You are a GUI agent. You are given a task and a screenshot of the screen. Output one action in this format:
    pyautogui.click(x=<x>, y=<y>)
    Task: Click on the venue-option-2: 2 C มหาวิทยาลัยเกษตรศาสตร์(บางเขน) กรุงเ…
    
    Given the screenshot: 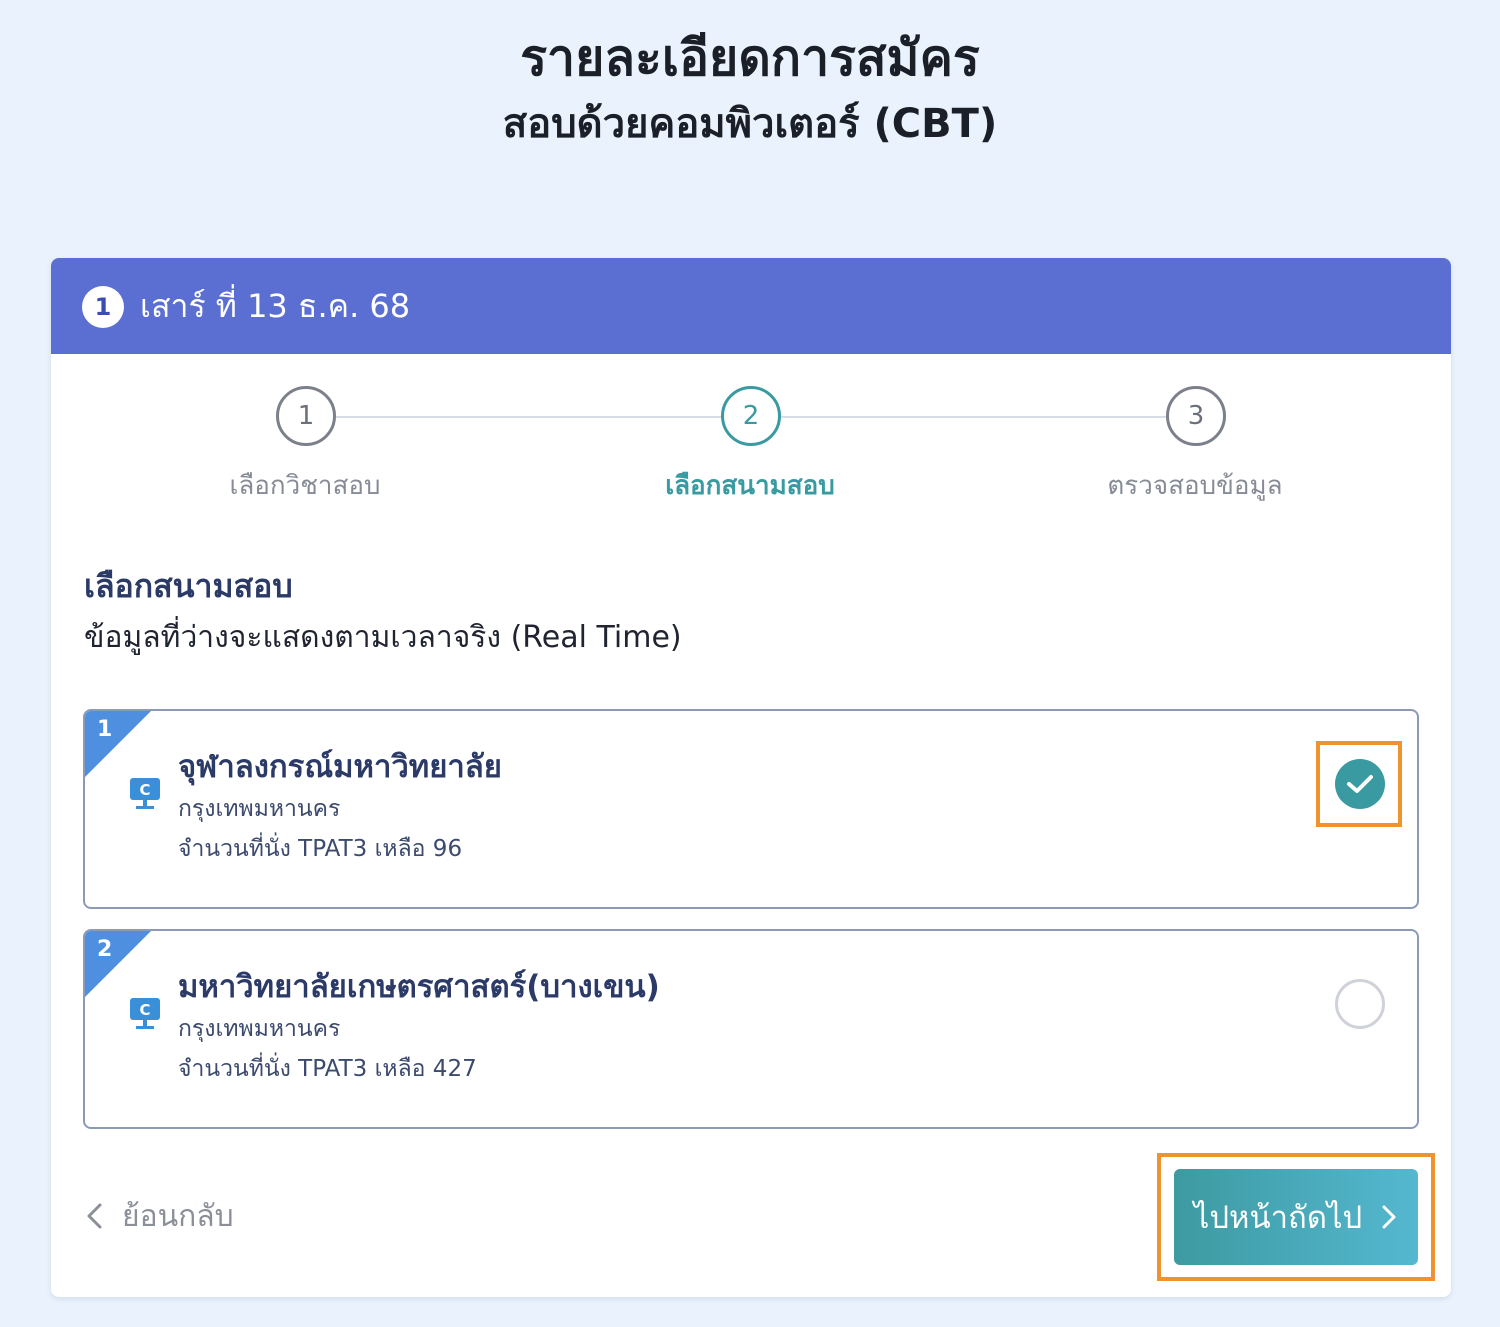 What is the action you would take?
    pyautogui.click(x=751, y=1029)
    